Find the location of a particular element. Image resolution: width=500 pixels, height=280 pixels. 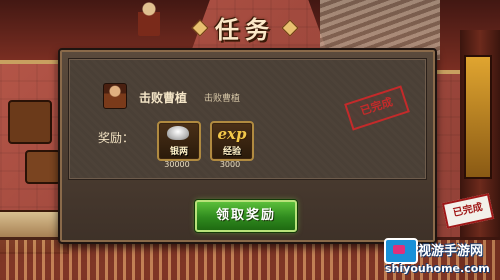

claim-reward-button: 领取奖励 is located at coordinates (246, 216).